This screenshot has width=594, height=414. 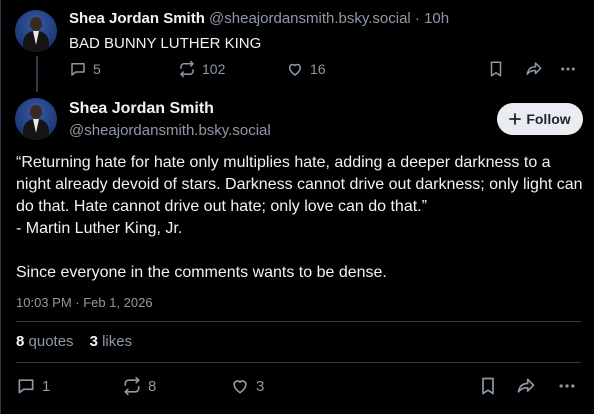 What do you see at coordinates (298, 362) in the screenshot?
I see `divider-bottom` at bounding box center [298, 362].